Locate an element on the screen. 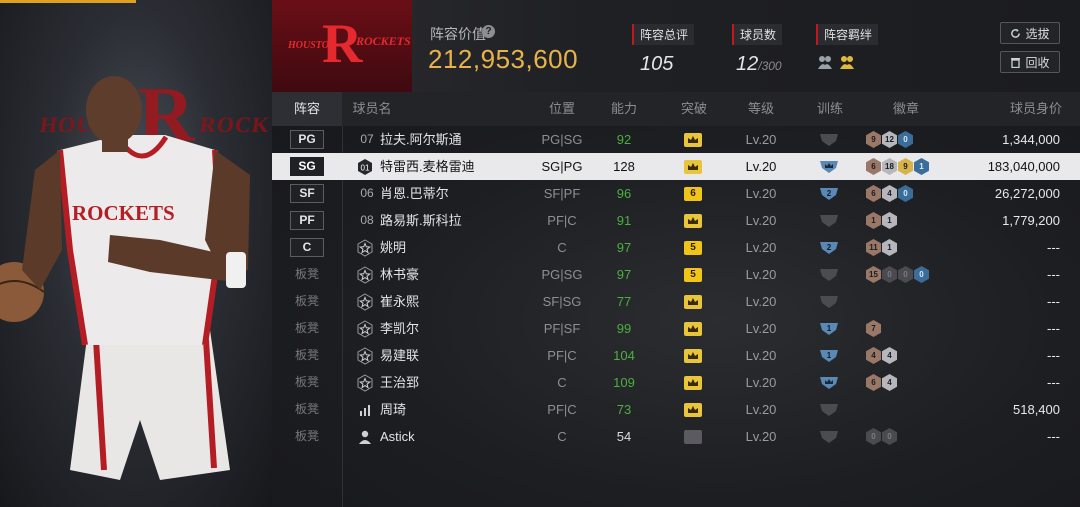 The image size is (1080, 507). question-circle-icon: ? is located at coordinates (488, 31).